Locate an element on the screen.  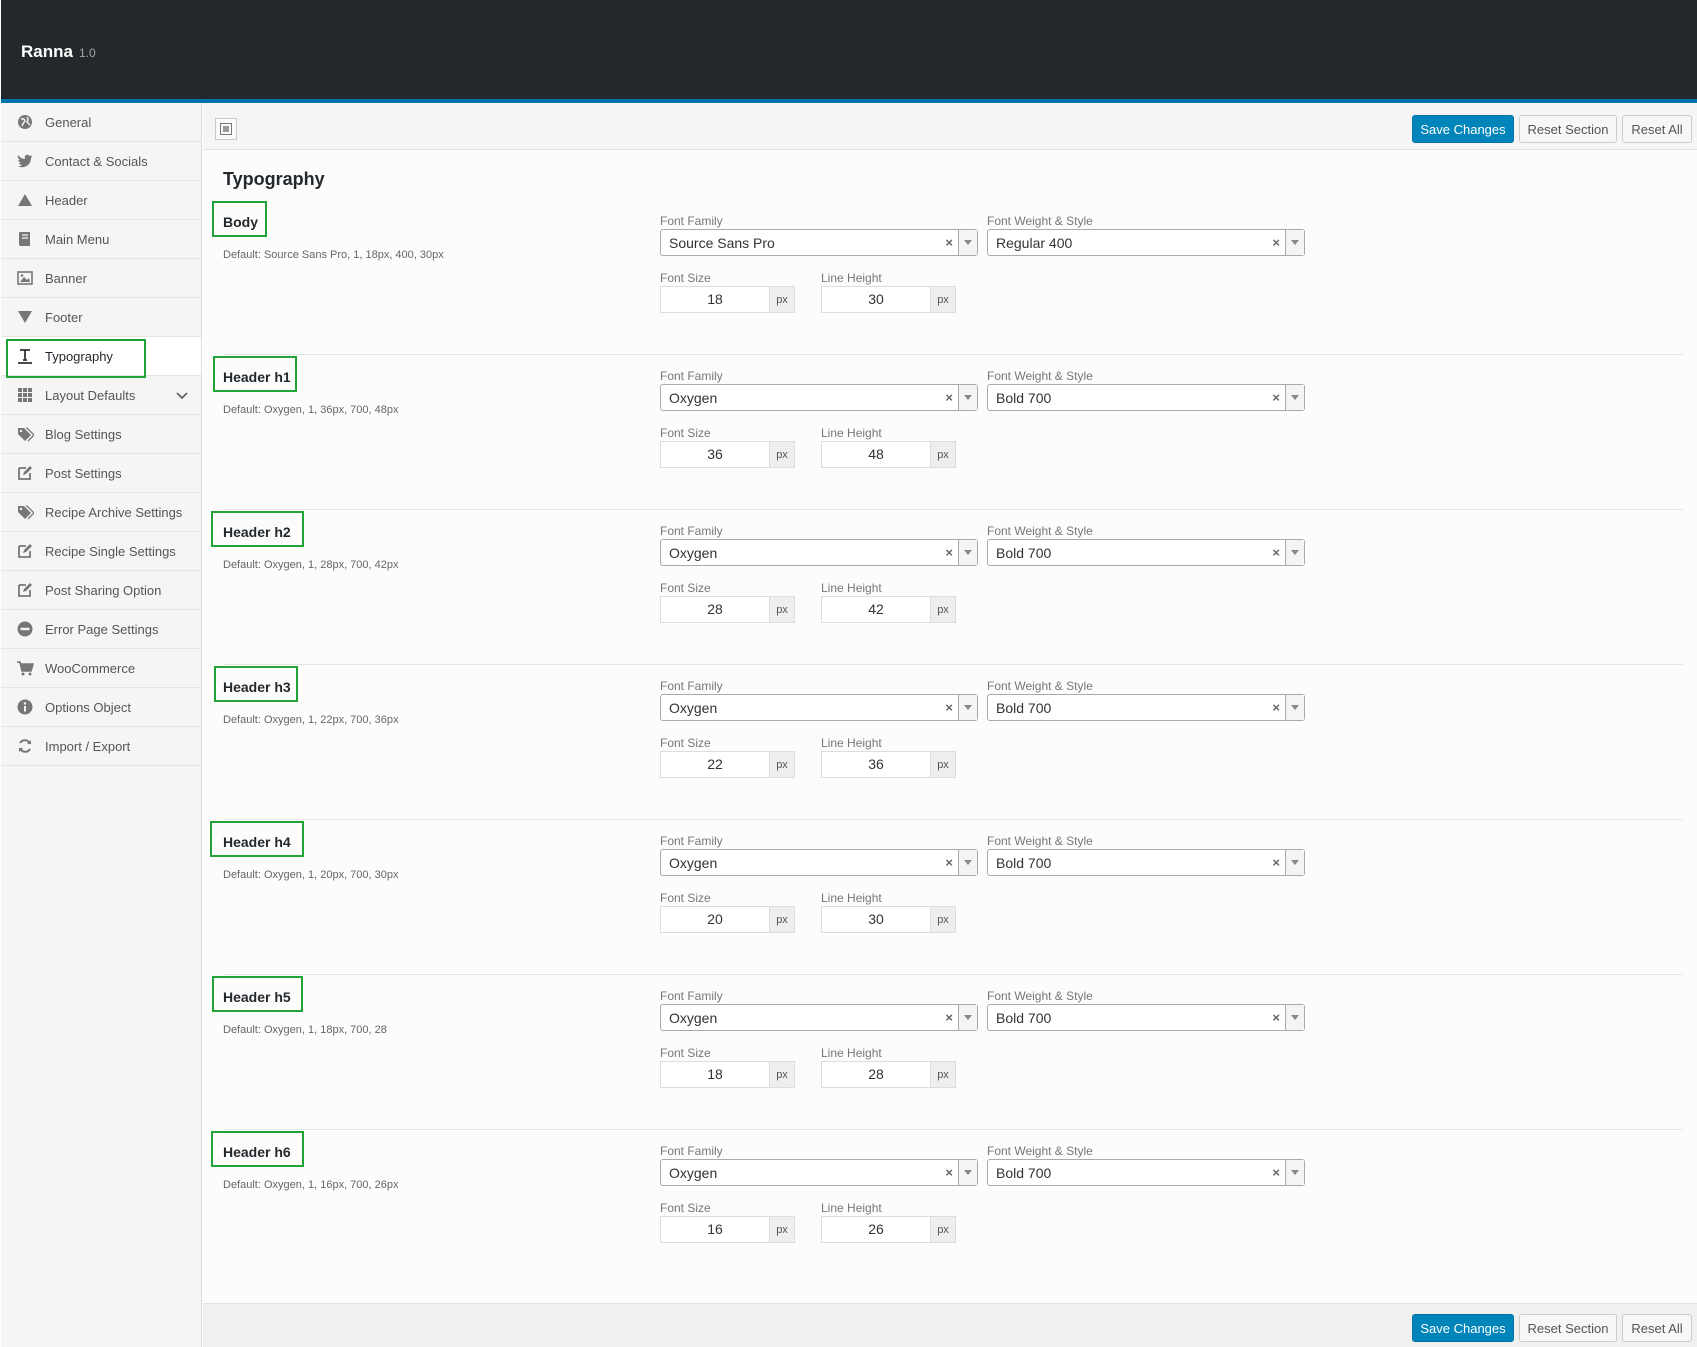
sidebar-item-blog-settings: Blog Settings is located at coordinates (101, 434).